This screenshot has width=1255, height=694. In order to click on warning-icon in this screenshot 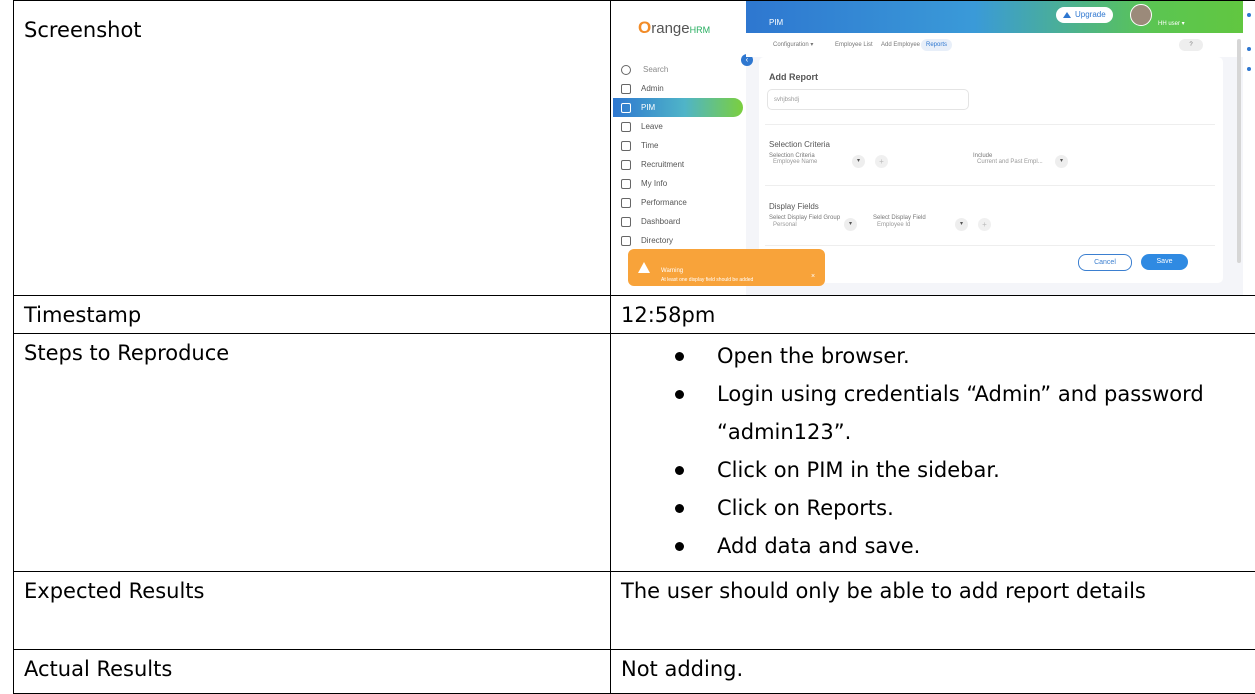, I will do `click(644, 267)`.